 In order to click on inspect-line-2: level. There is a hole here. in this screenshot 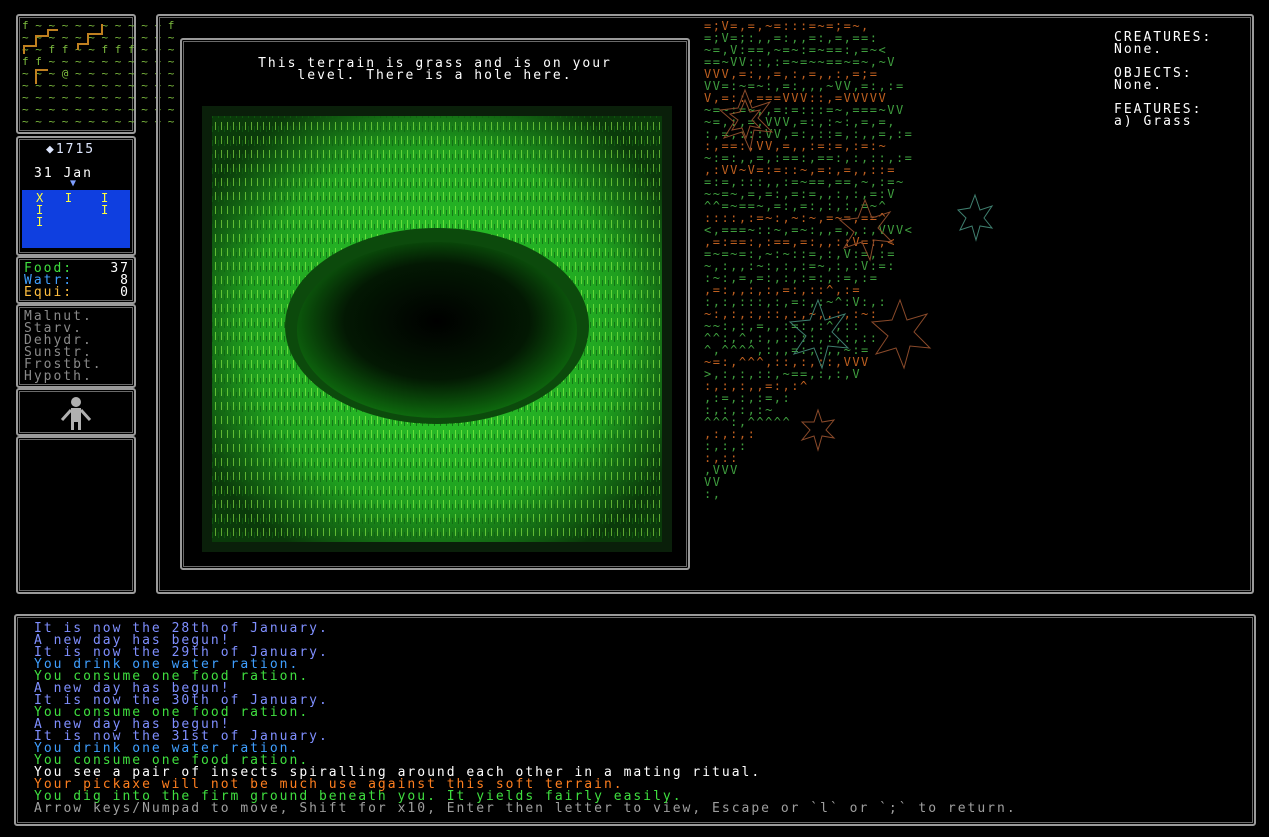, I will do `click(435, 75)`.